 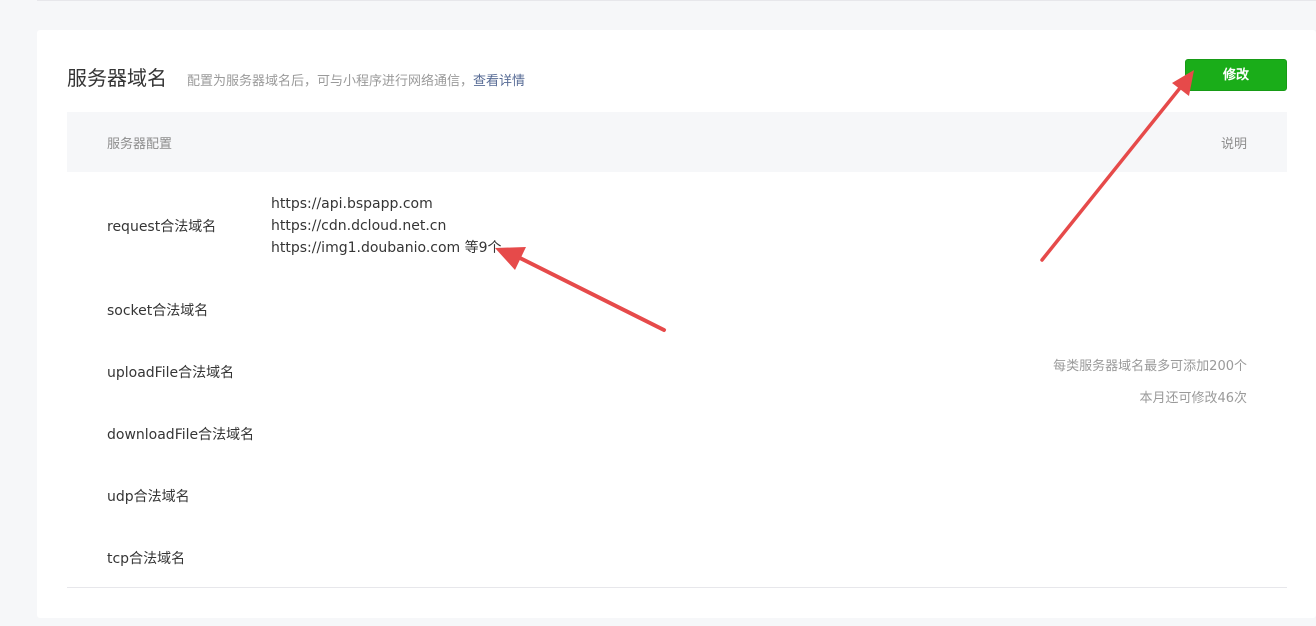 What do you see at coordinates (359, 226) in the screenshot?
I see `domain-item: https://cdn.dcloud.net.cn` at bounding box center [359, 226].